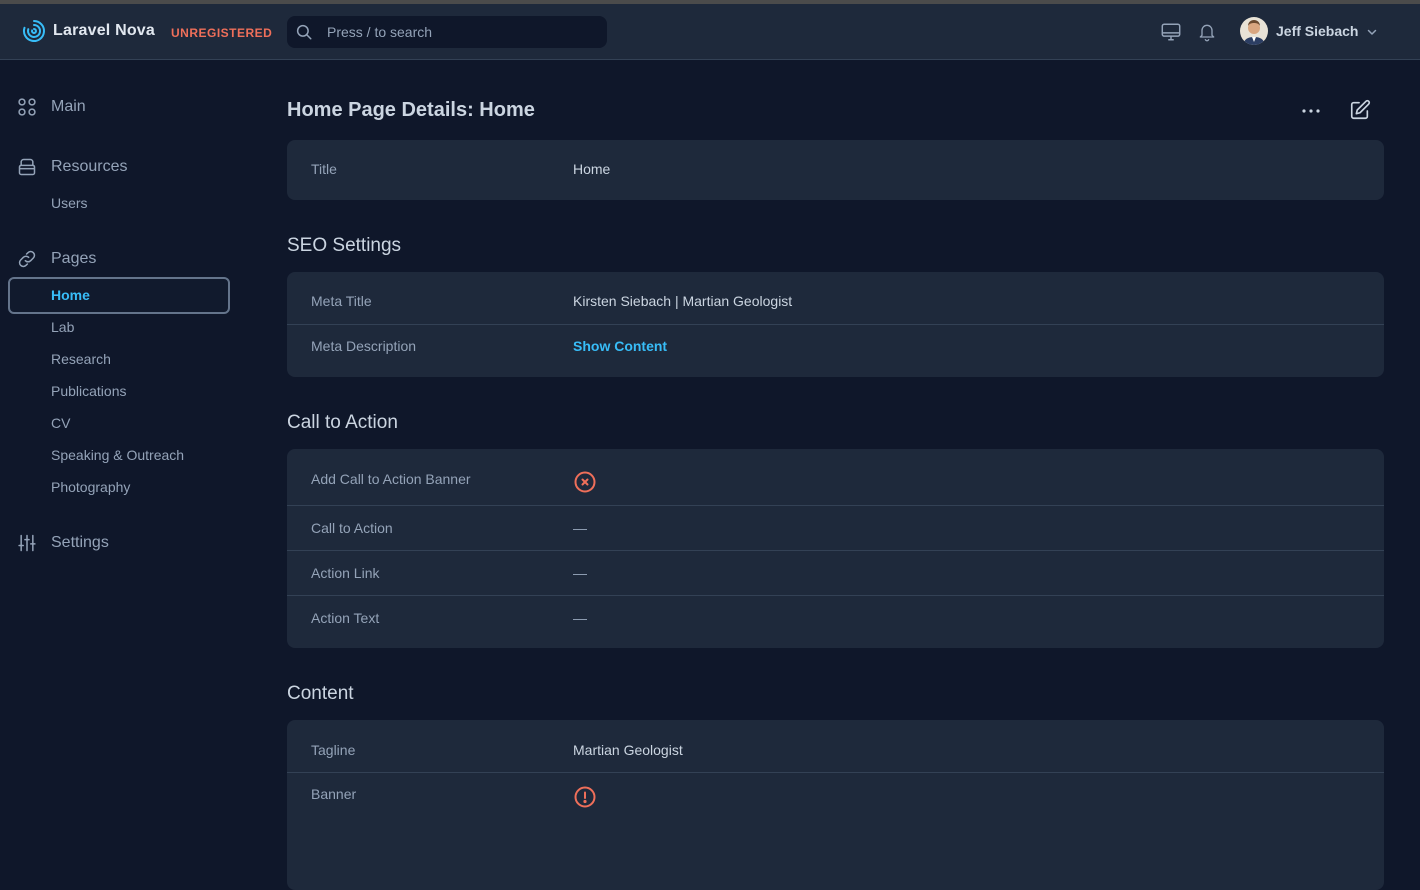 This screenshot has height=890, width=1420. I want to click on detail-row-title: Title Home, so click(835, 170).